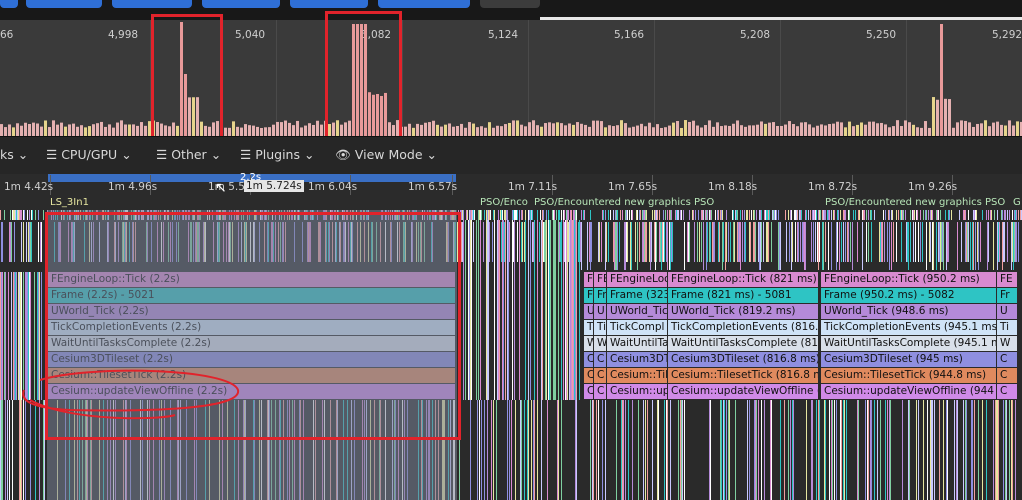 Image resolution: width=1022 pixels, height=500 pixels. I want to click on timing-event: TickCompletionEvents (945.1 ms), so click(908, 327).